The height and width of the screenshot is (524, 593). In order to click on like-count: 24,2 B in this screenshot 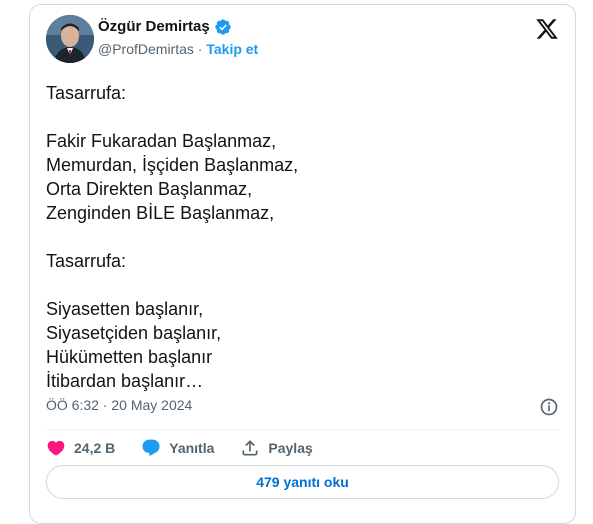, I will do `click(95, 448)`.